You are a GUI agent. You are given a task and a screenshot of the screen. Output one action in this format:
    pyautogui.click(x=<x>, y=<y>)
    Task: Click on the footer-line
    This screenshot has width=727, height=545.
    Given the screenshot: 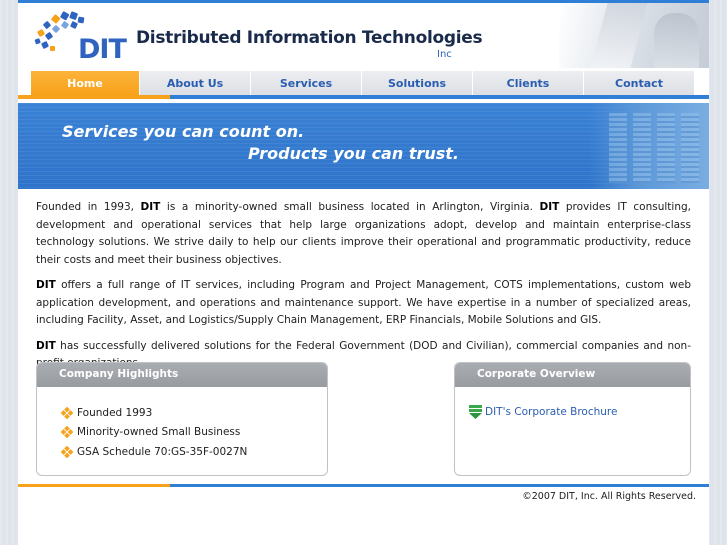 What is the action you would take?
    pyautogui.click(x=363, y=485)
    